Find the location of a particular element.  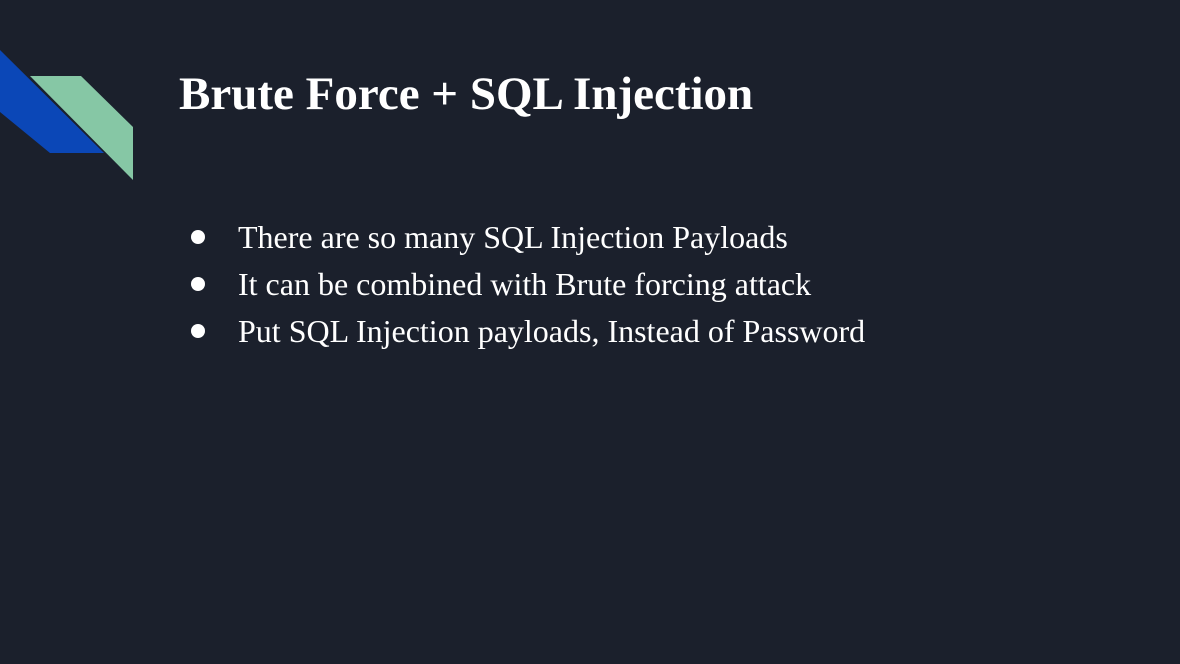

bullet-text: There are so many SQL Injection Payloads is located at coordinates (513, 237).